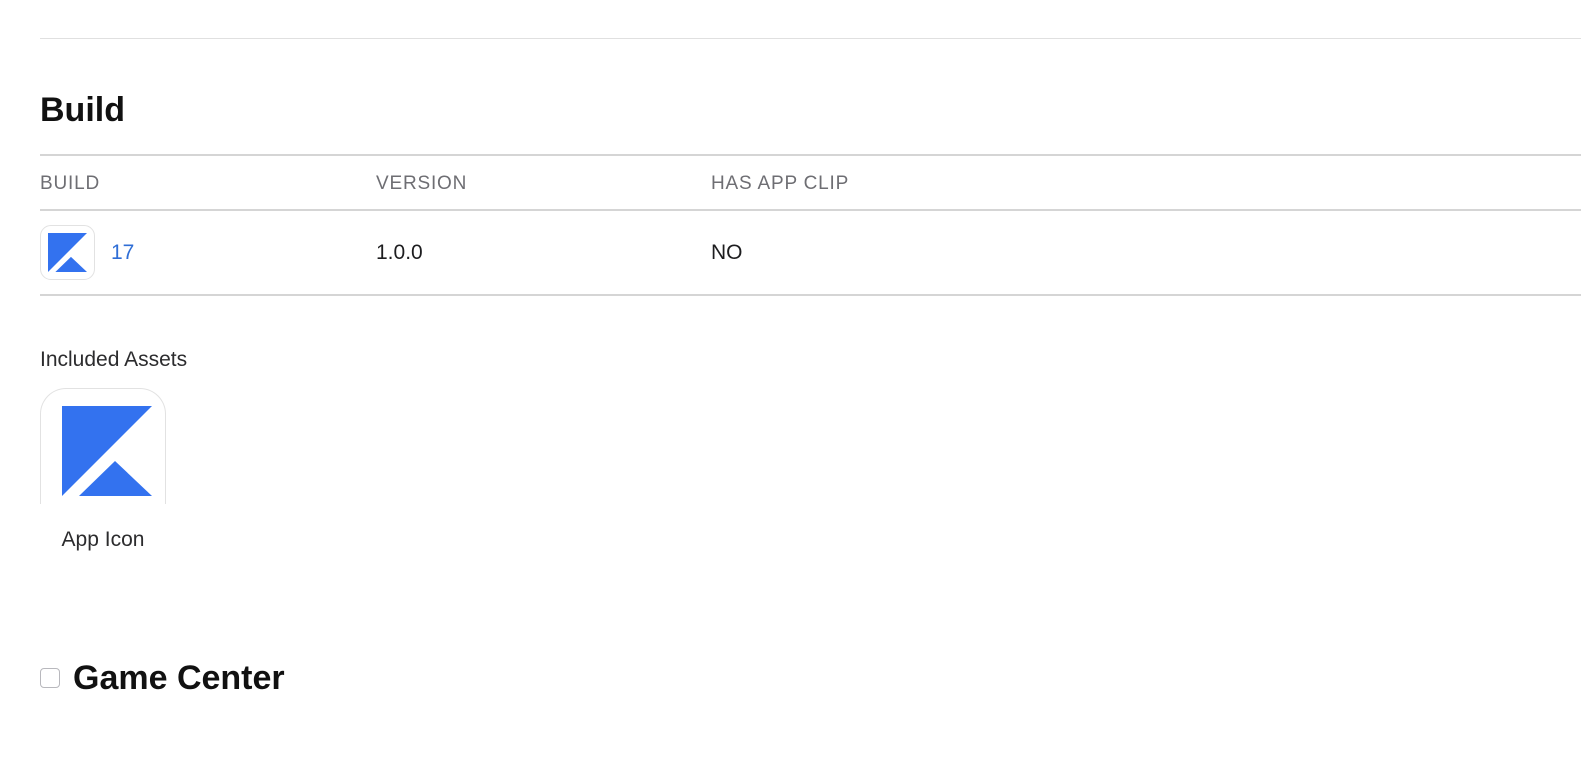 The width and height of the screenshot is (1581, 768). I want to click on build-section-title: Build, so click(82, 110).